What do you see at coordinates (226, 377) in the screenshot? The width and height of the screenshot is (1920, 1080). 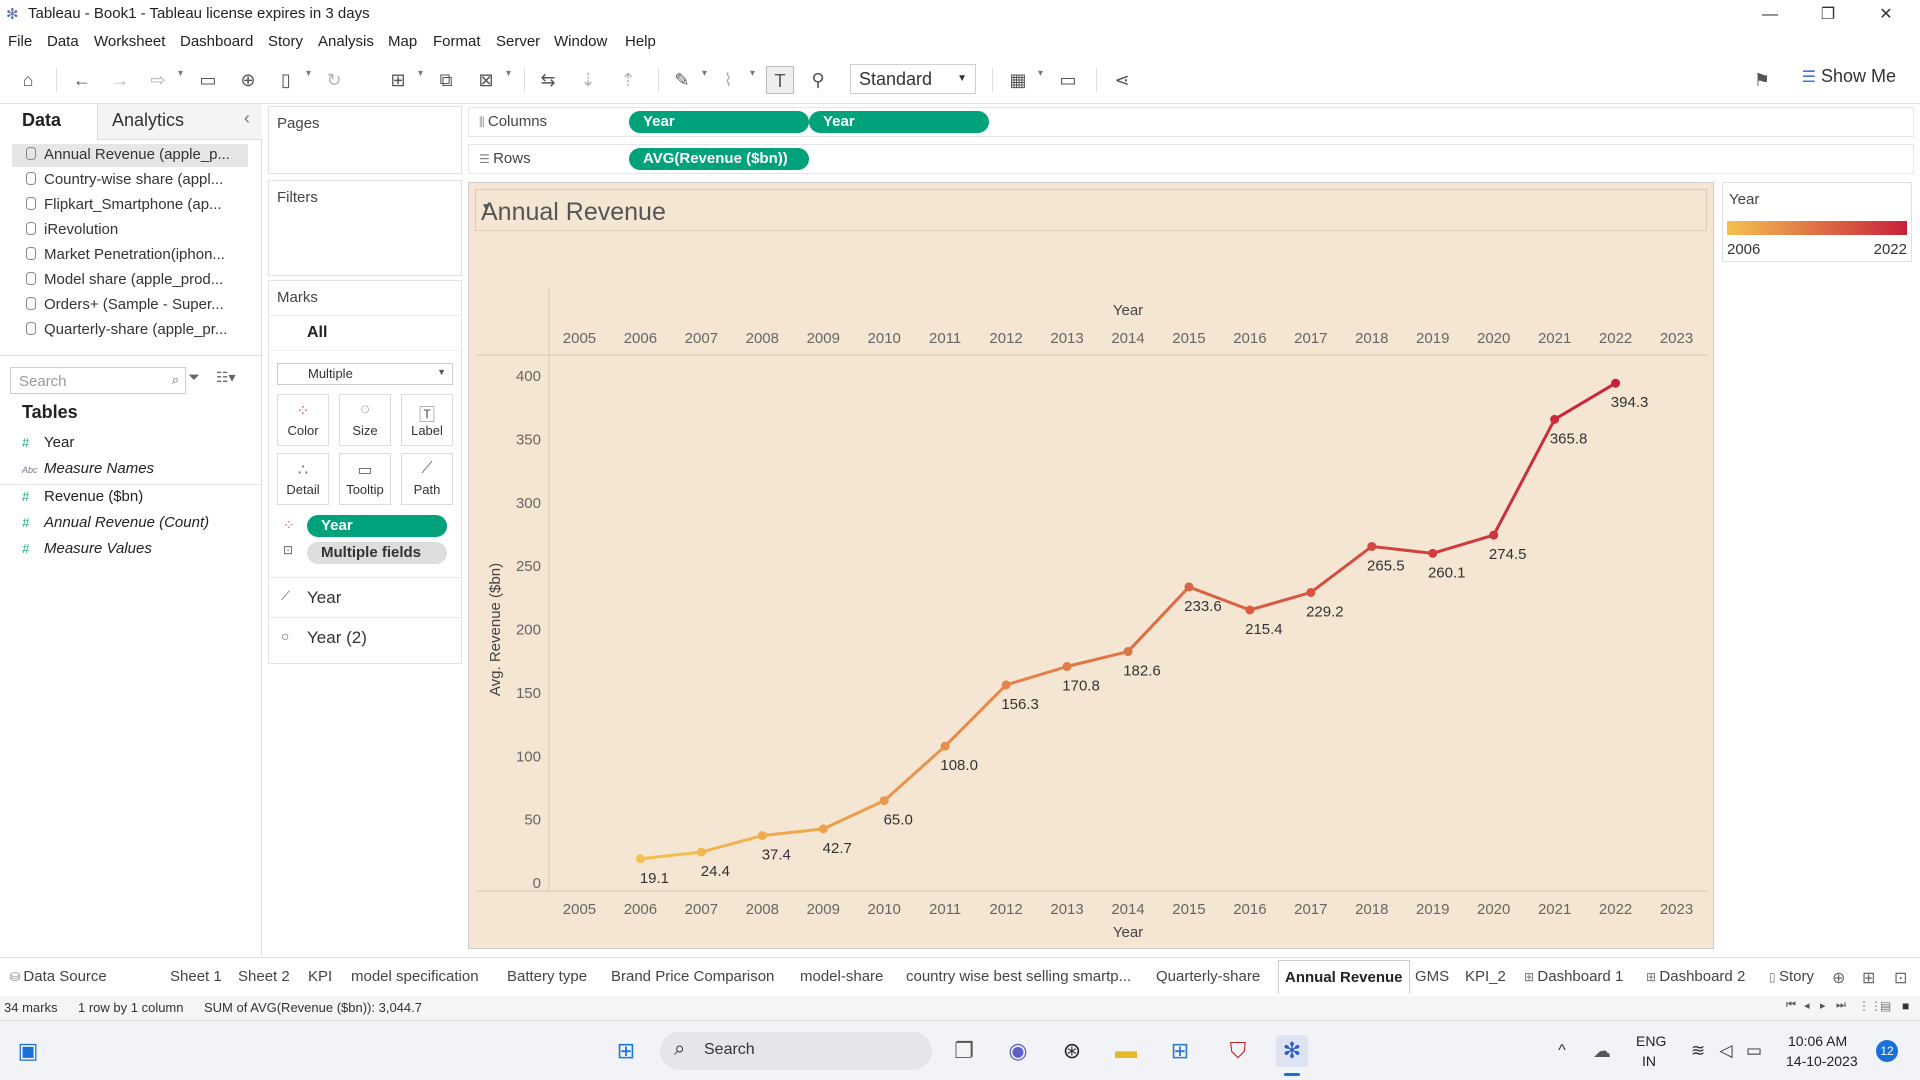 I see `view-options-icon: ☷▾` at bounding box center [226, 377].